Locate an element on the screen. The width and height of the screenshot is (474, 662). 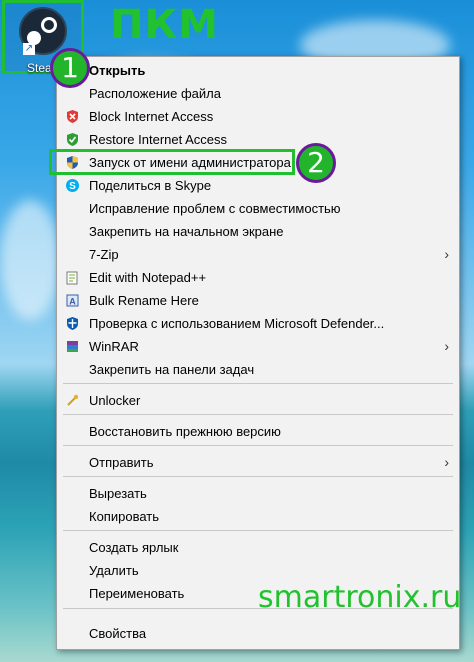
menu-item-label: Расположение файла is located at coordinates (155, 93).